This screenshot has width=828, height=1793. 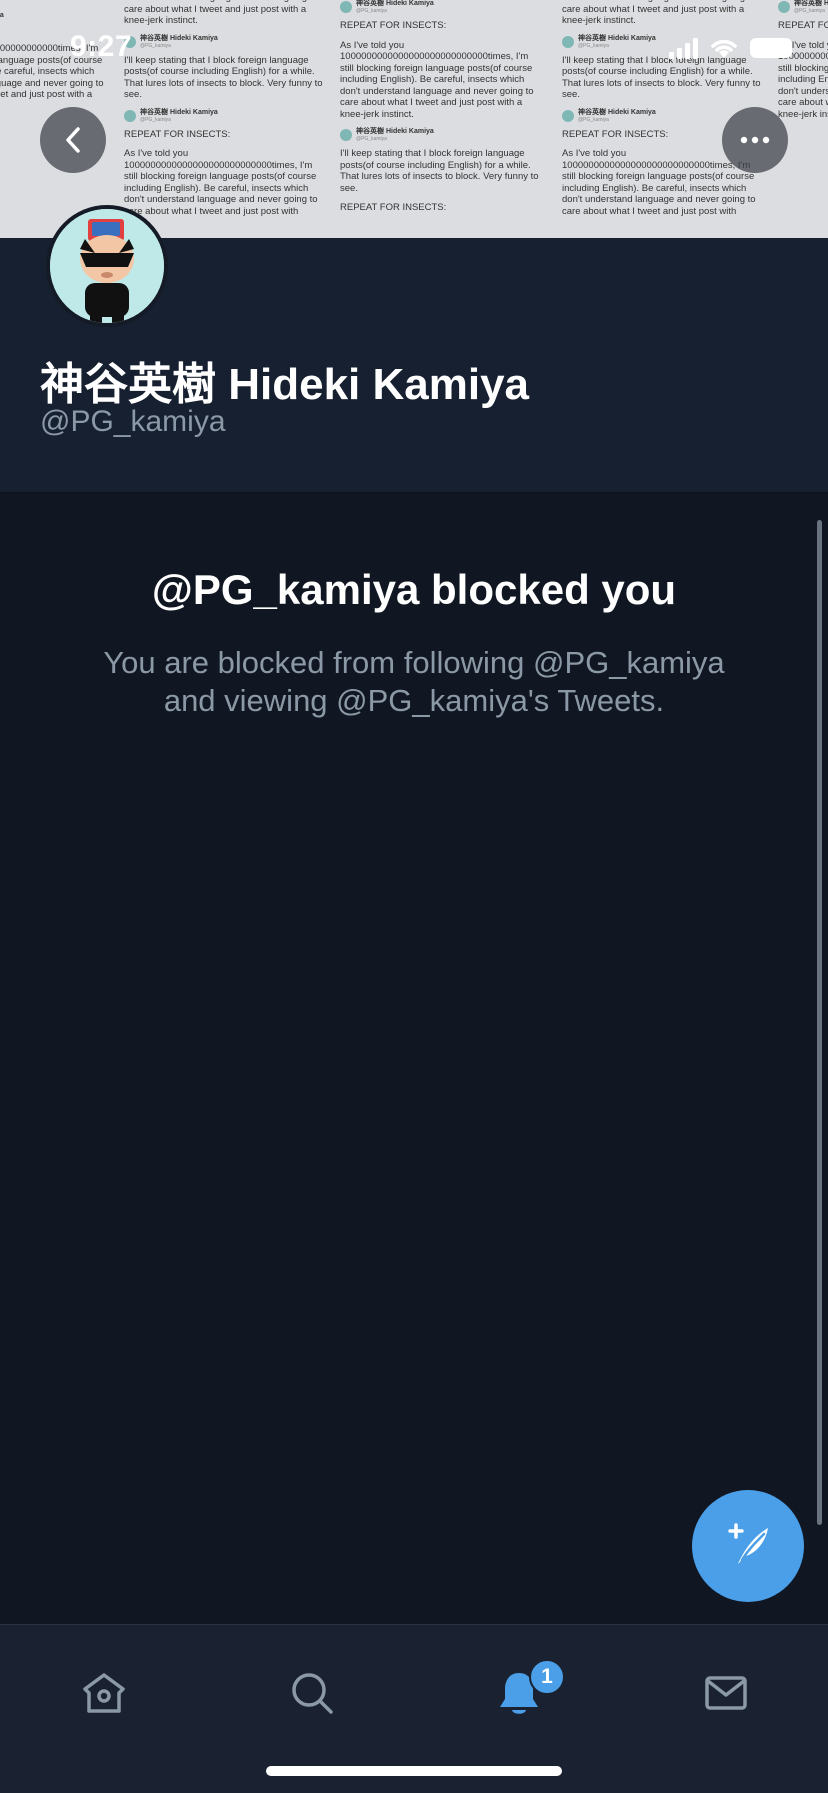 I want to click on more-options-button, so click(x=755, y=140).